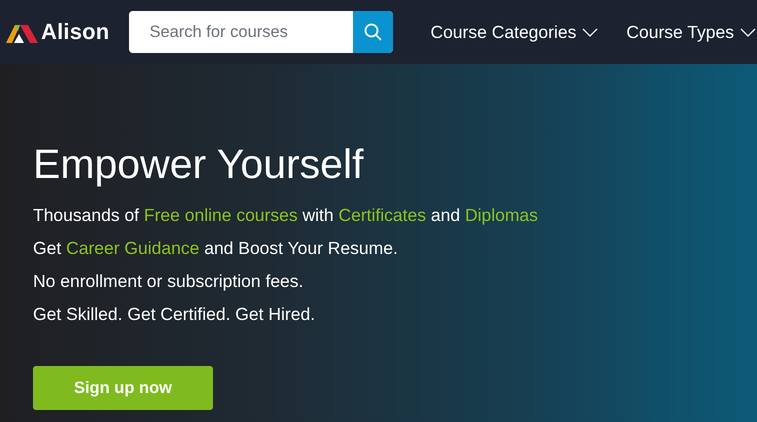 This screenshot has height=422, width=757. Describe the element at coordinates (501, 215) in the screenshot. I see `text-link: Diplomas` at that location.